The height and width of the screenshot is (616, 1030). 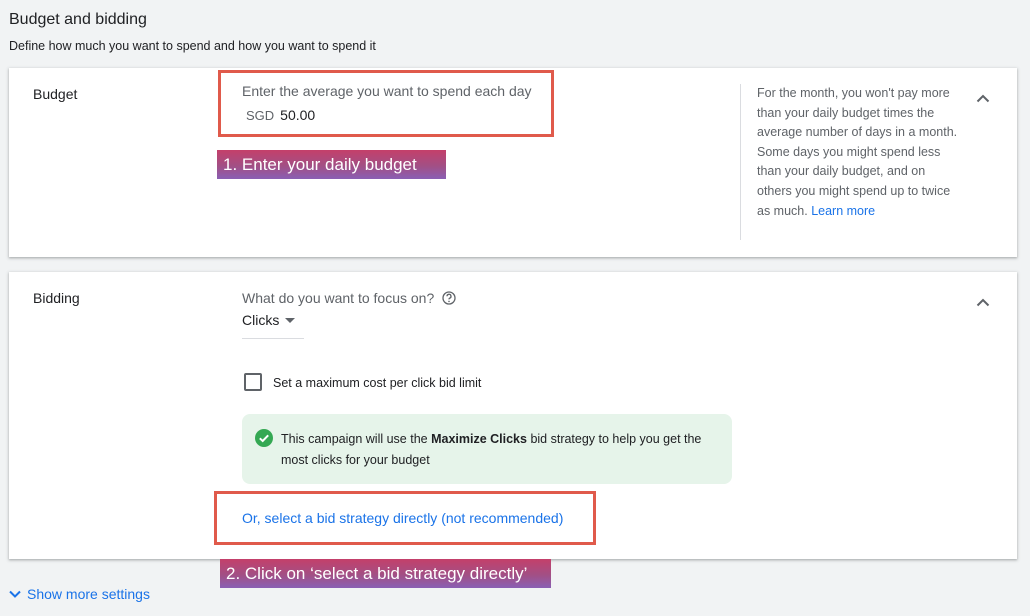 I want to click on chevron-down-icon, so click(x=15, y=594).